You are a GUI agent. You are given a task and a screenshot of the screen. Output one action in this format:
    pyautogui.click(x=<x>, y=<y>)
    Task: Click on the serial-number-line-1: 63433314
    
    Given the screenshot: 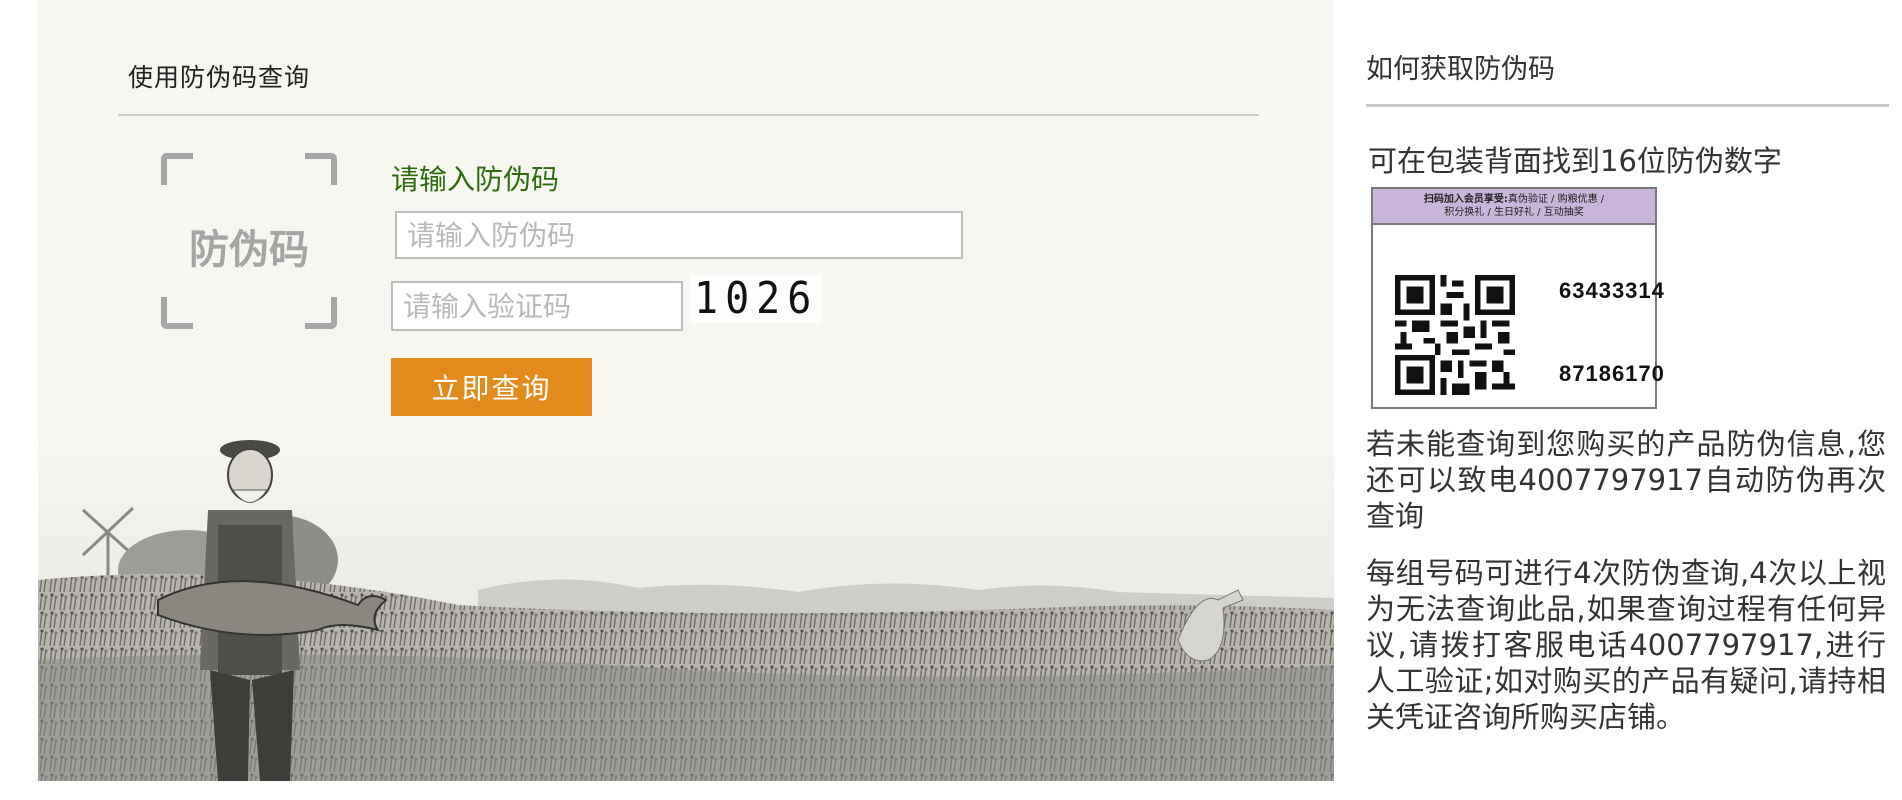 What is the action you would take?
    pyautogui.click(x=1612, y=290)
    